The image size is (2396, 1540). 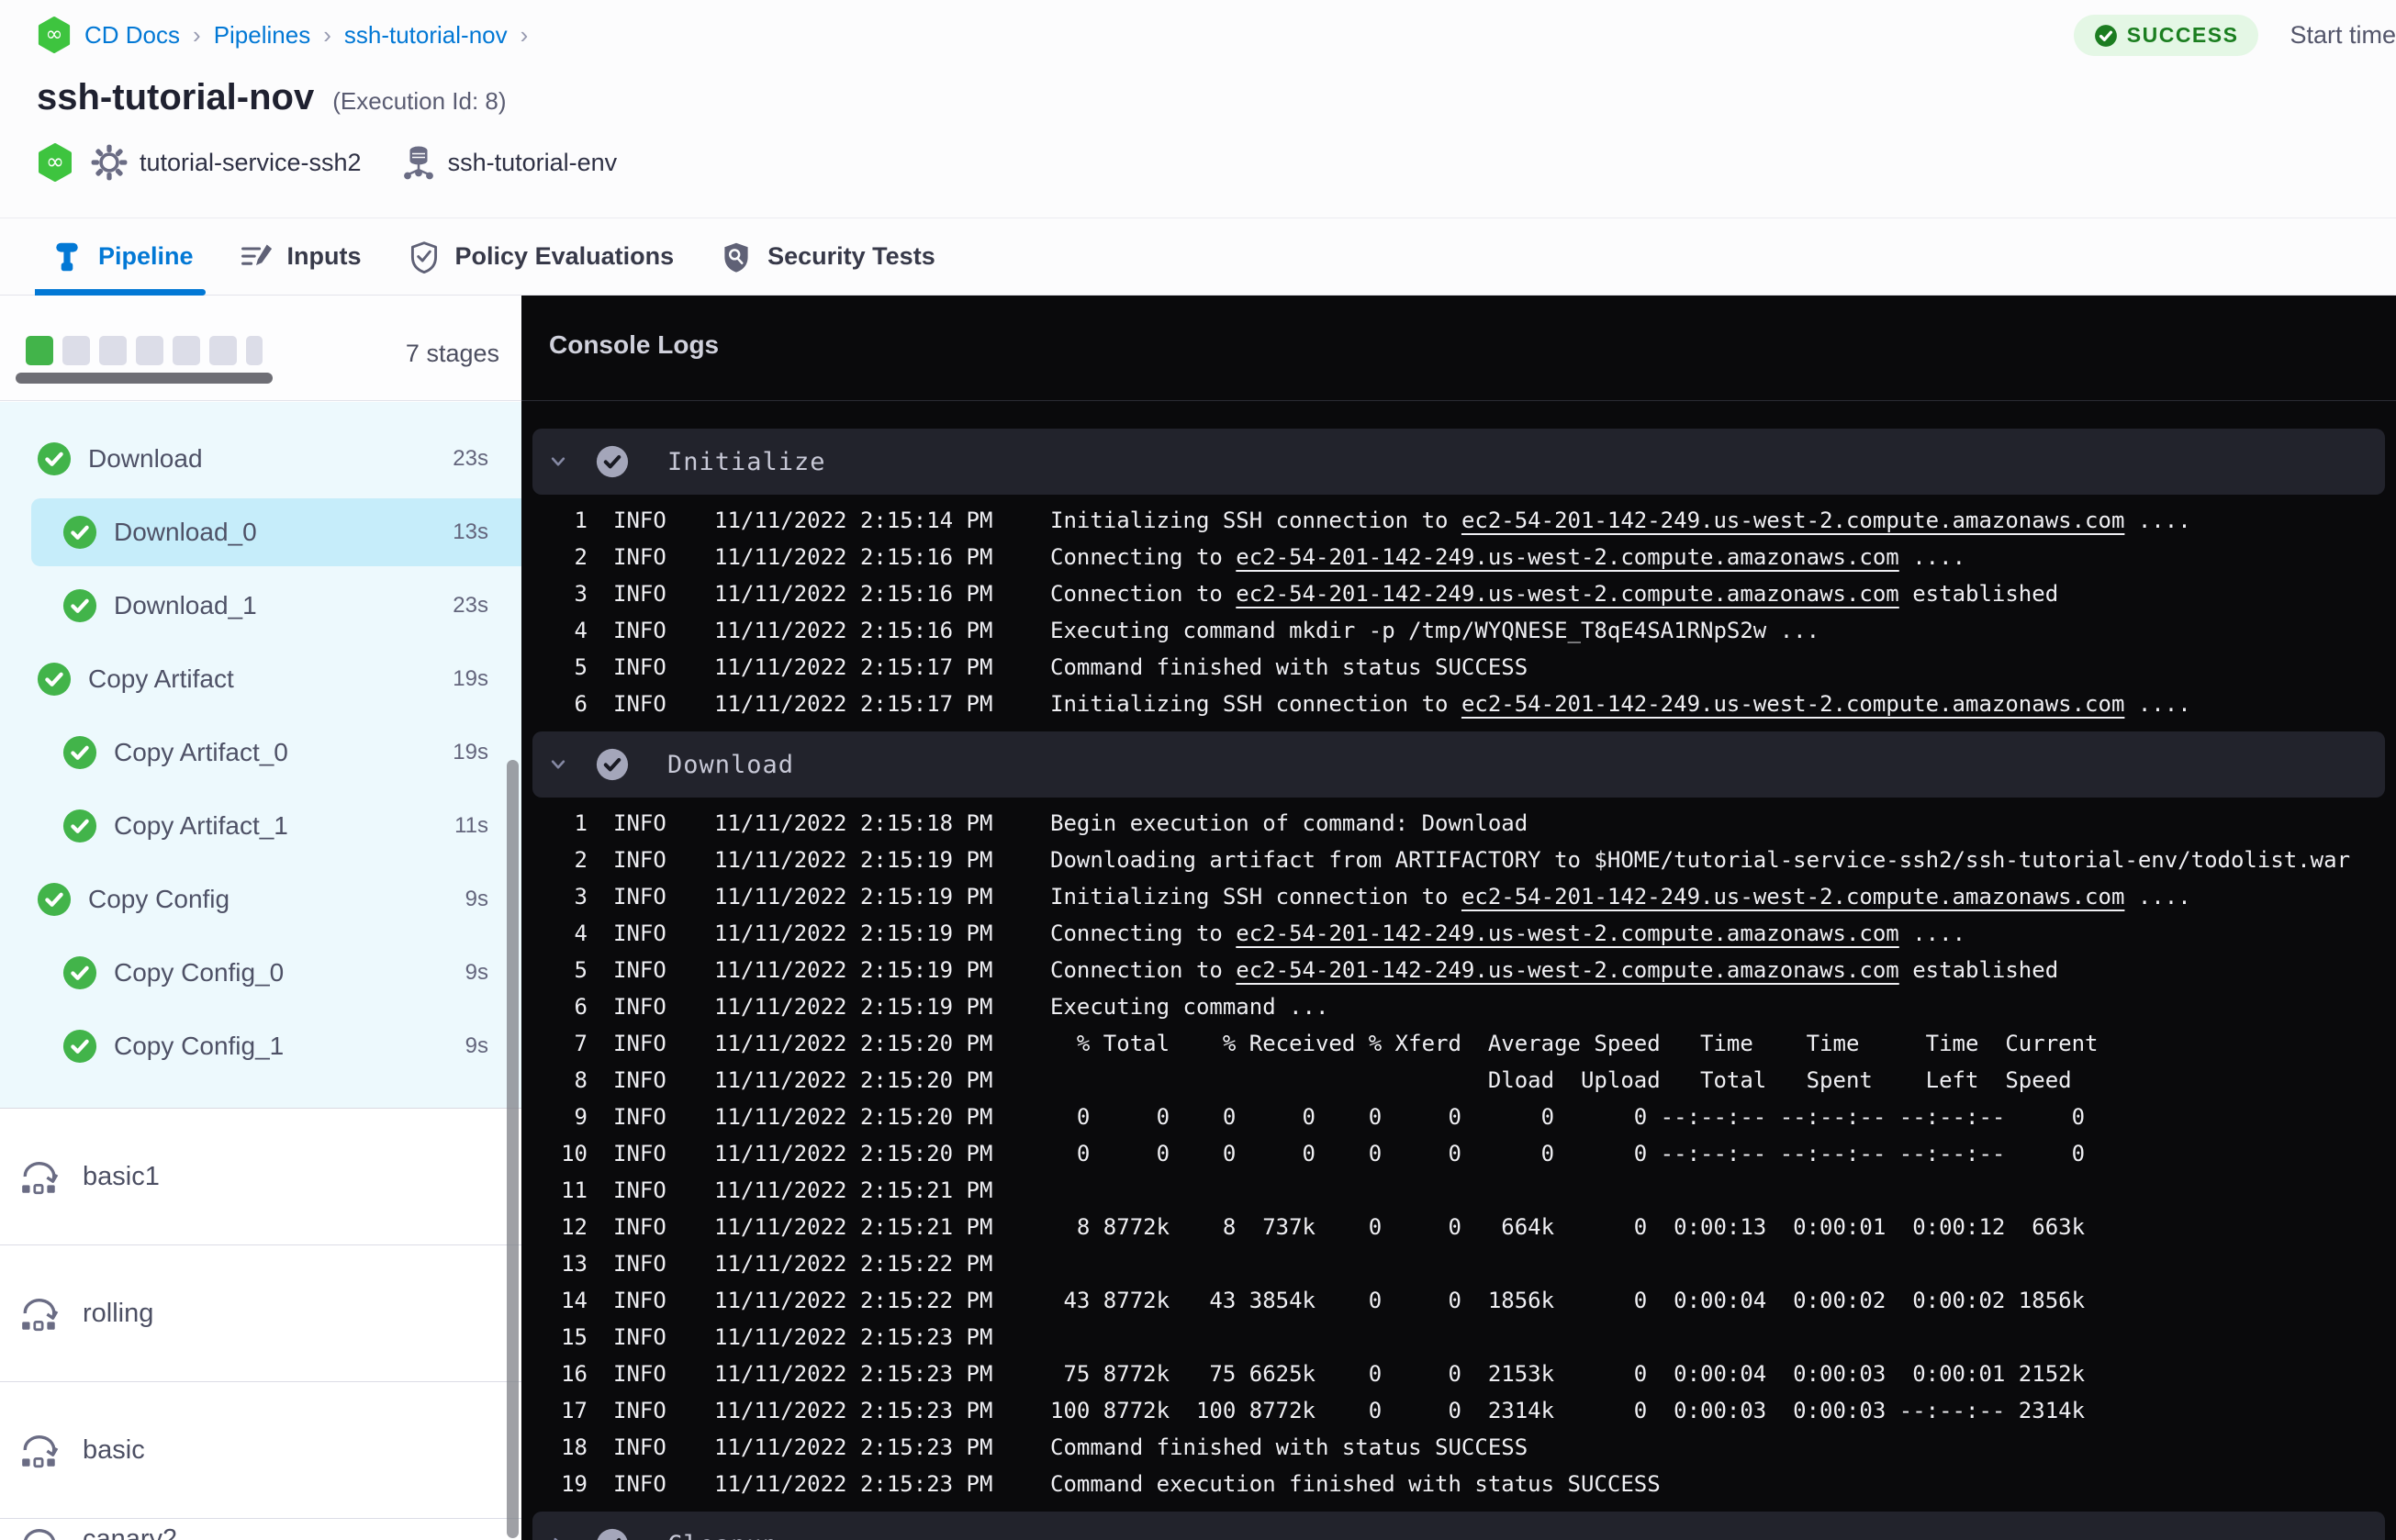 I want to click on tab-label: Security Tests, so click(x=851, y=256).